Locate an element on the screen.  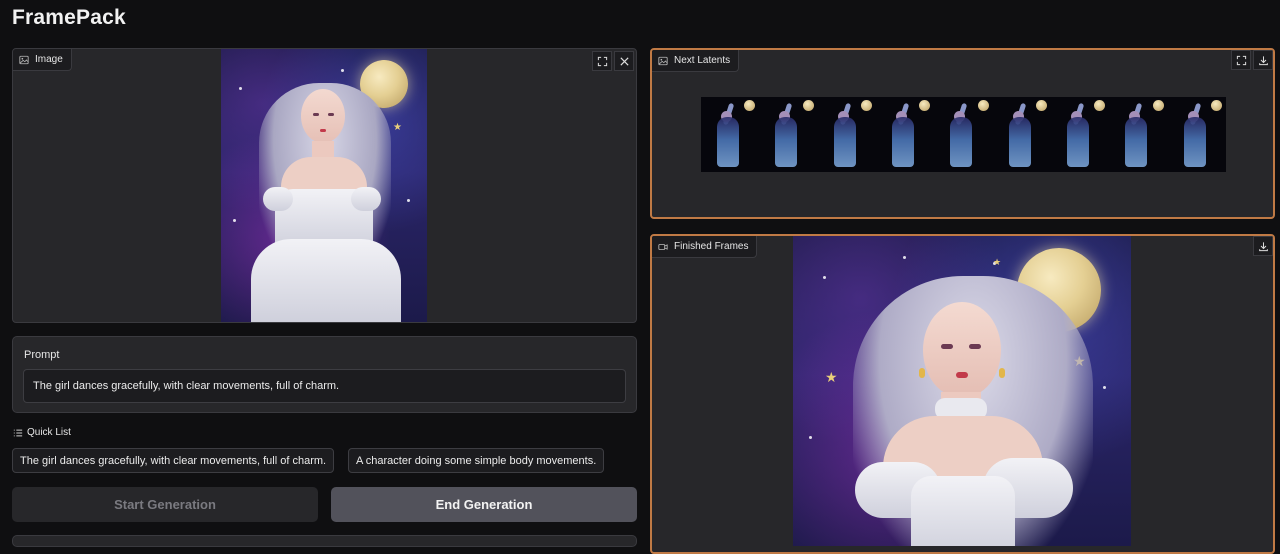
latents-preview-strip is located at coordinates (963, 134).